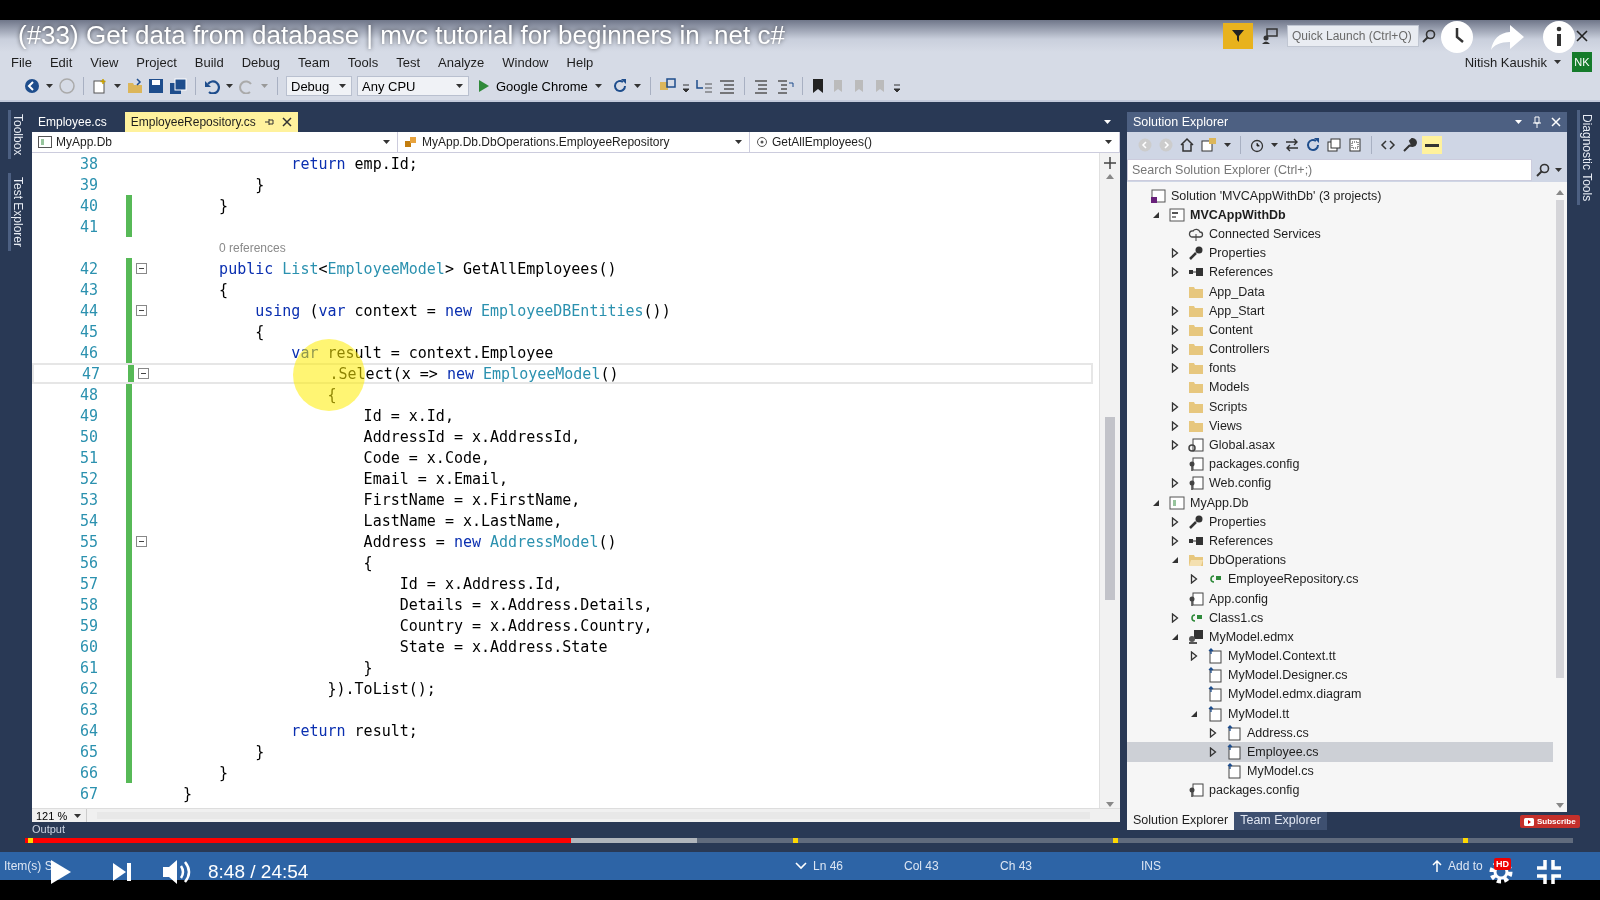 The image size is (1600, 900). Describe the element at coordinates (135, 86) in the screenshot. I see `open-folder-icon` at that location.